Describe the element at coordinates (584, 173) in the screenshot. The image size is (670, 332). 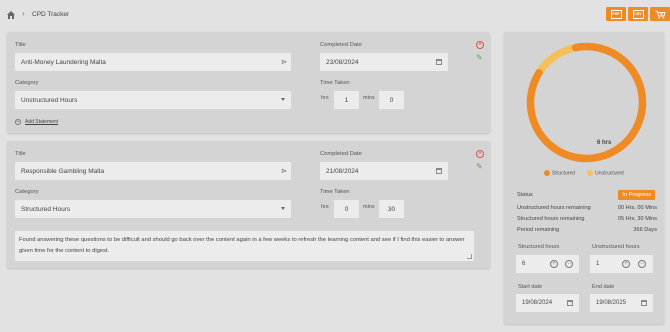
I see `chart-legend: Structured Unstructured` at that location.